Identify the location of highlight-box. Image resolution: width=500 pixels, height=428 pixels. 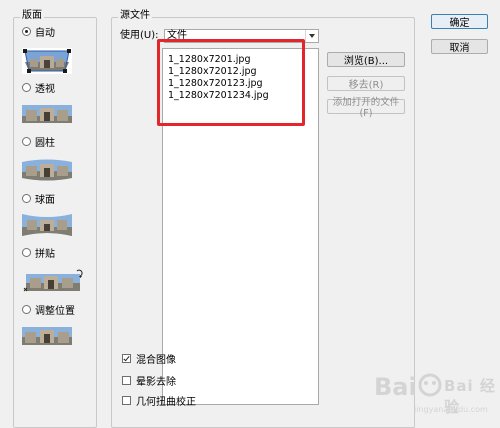
(231, 82).